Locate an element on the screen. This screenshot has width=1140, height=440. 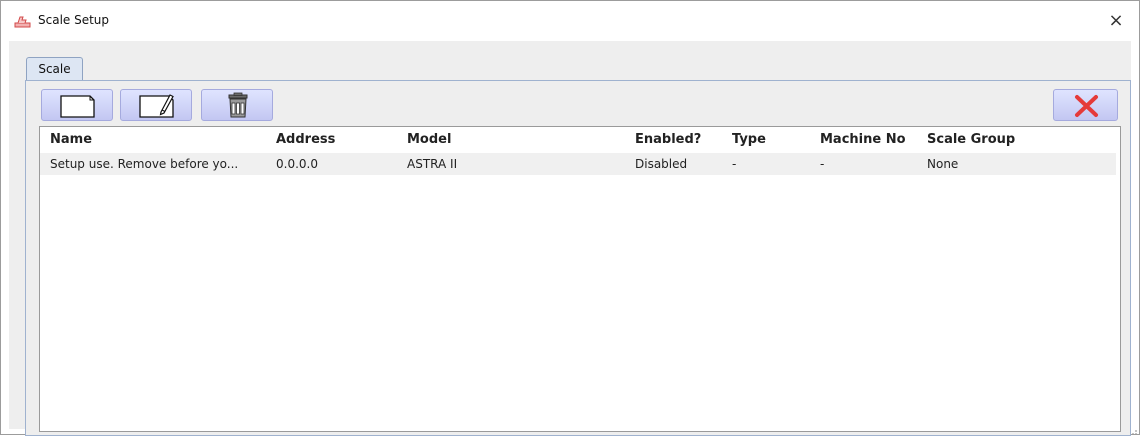
new-document-icon is located at coordinates (77, 106).